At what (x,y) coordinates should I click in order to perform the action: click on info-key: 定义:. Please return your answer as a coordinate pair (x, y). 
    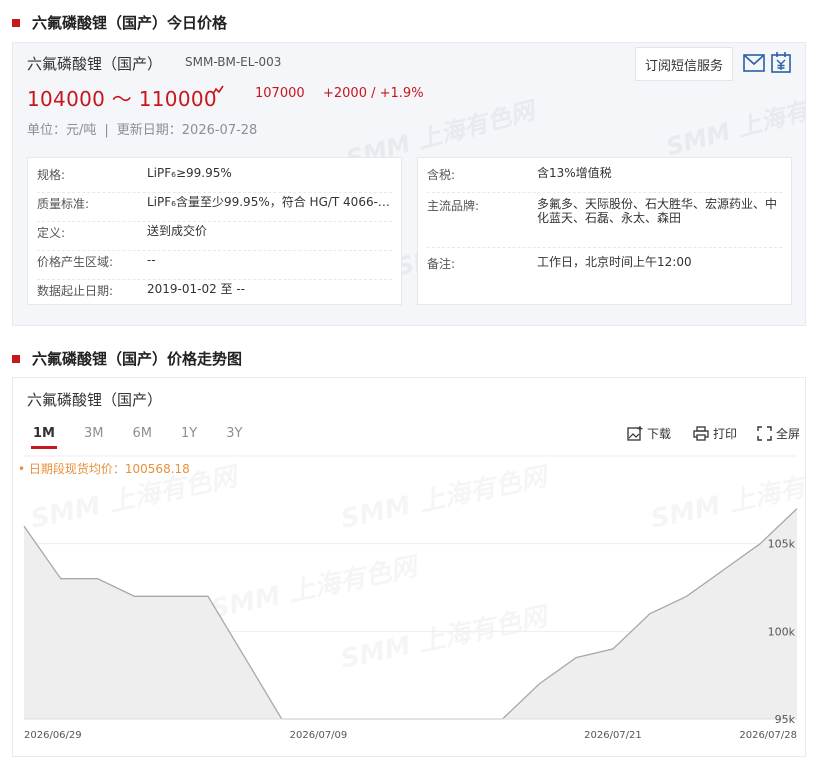
    Looking at the image, I should click on (51, 233).